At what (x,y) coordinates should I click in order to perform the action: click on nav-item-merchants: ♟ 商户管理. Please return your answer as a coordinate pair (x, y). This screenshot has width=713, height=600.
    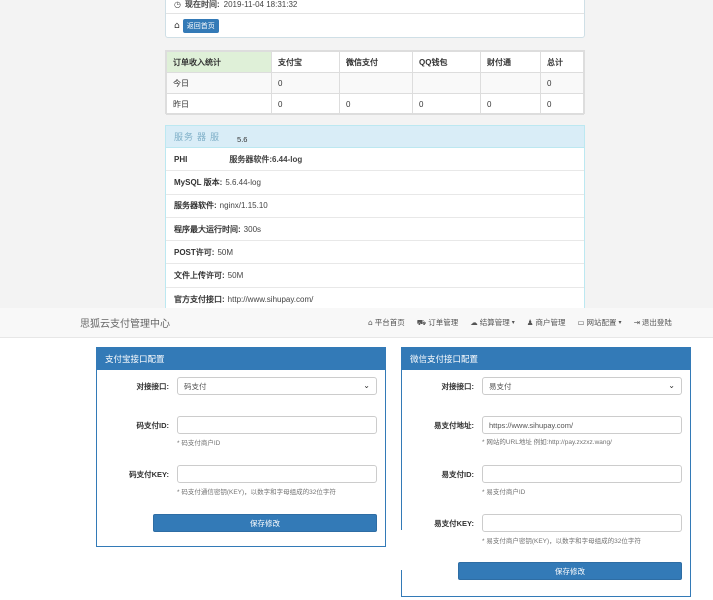
    Looking at the image, I should click on (546, 322).